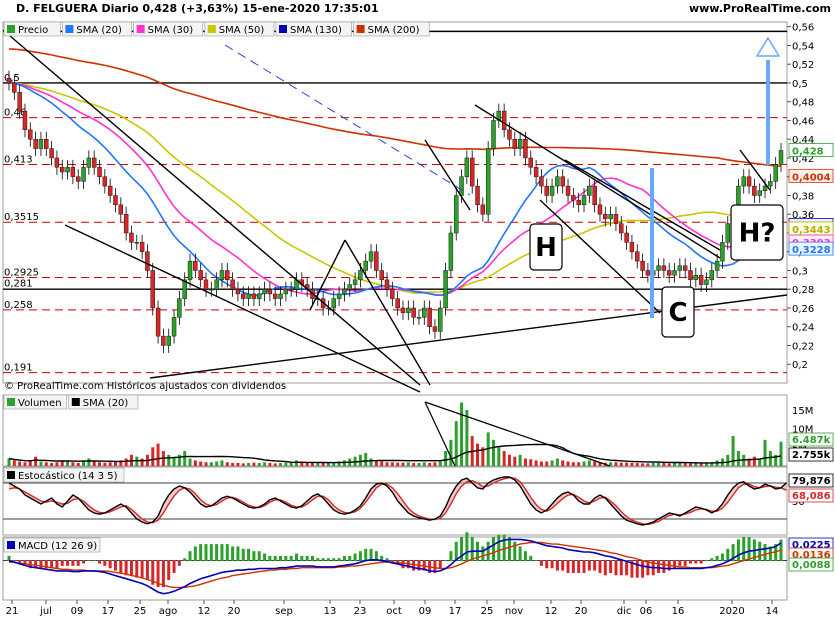 This screenshot has height=620, width=835. I want to click on x-tick-label: jul, so click(45, 611).